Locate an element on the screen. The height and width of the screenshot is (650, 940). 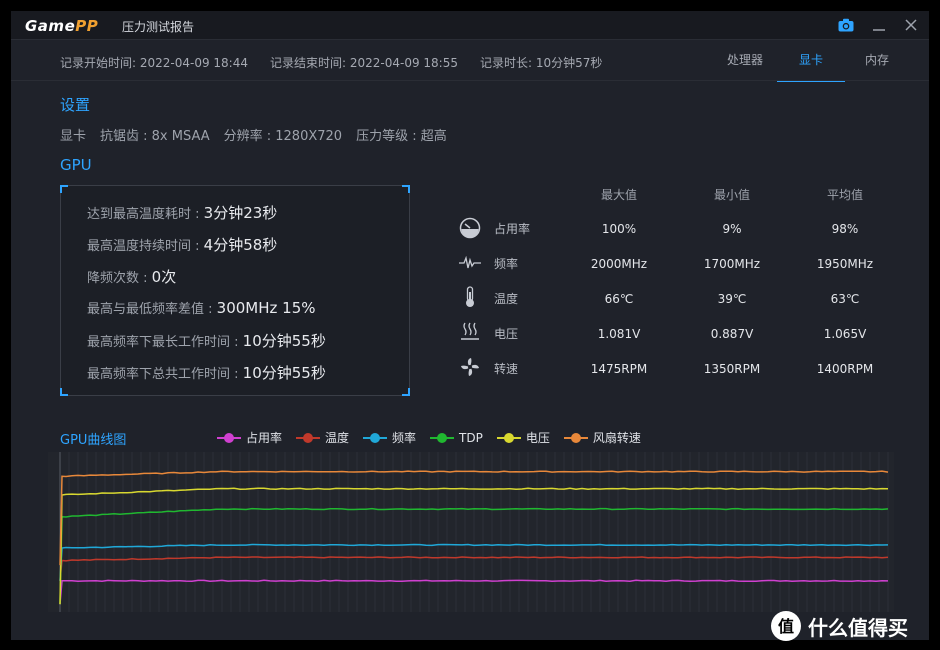
legend-label: 频率 is located at coordinates (404, 438).